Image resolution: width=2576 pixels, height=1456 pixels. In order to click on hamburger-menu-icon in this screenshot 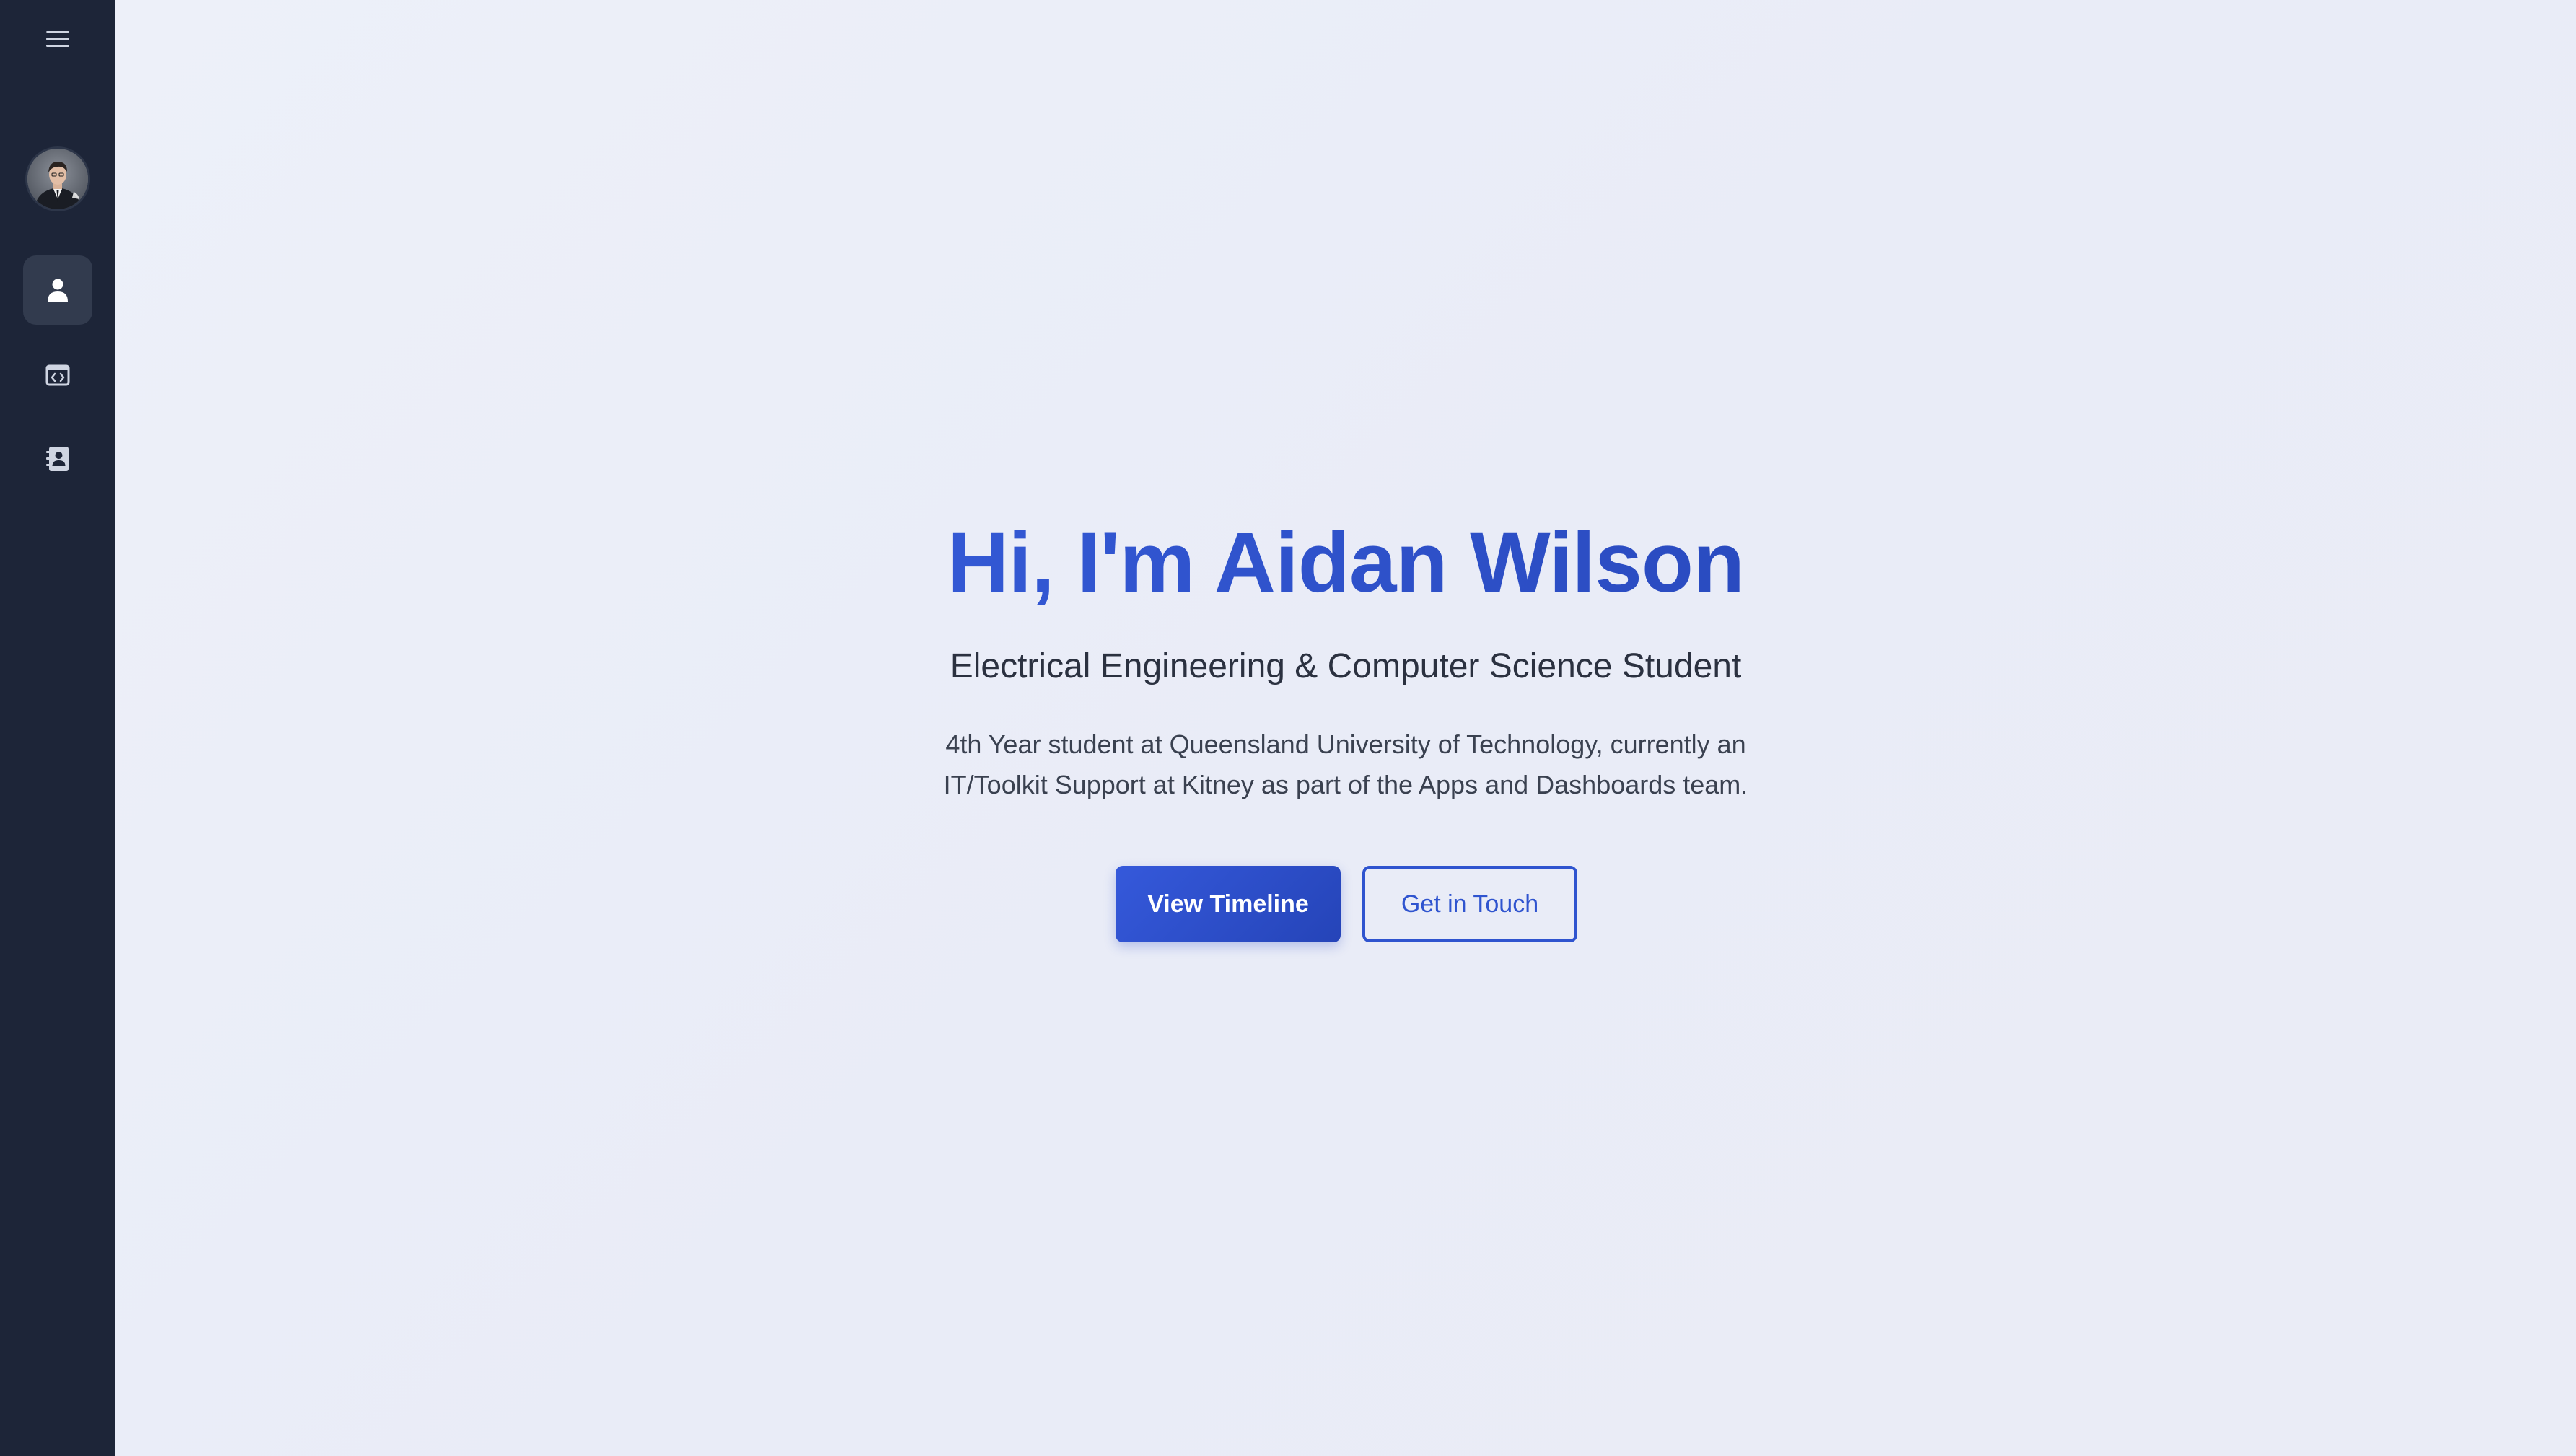, I will do `click(57, 39)`.